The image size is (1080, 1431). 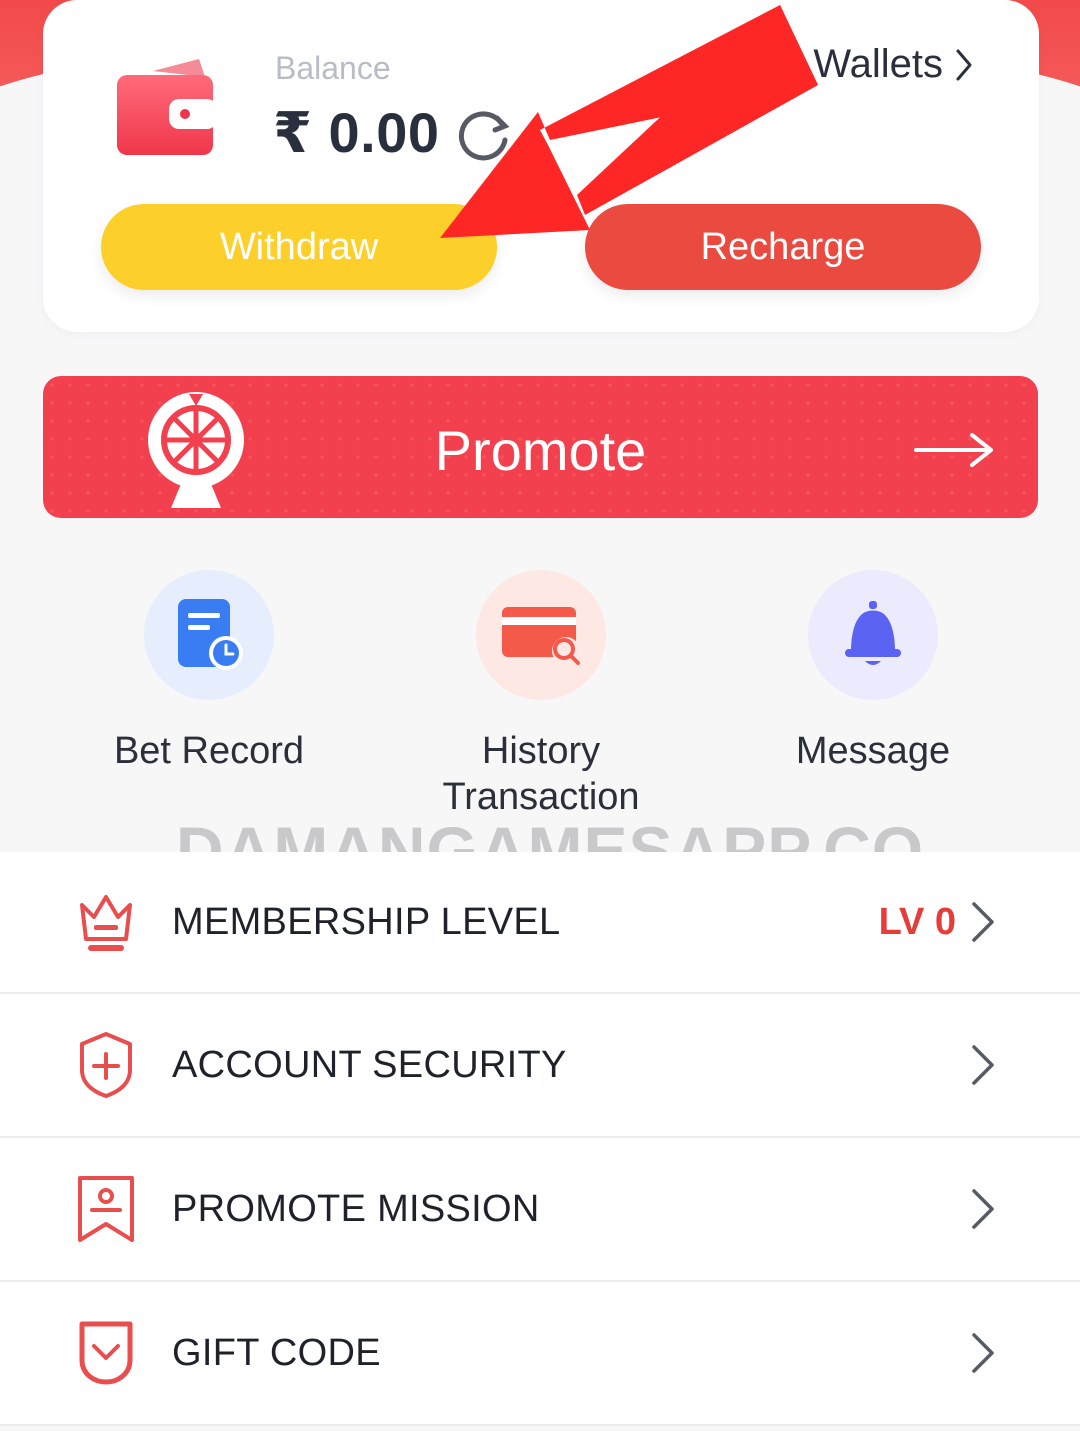 What do you see at coordinates (209, 751) in the screenshot?
I see `bet-record-label: Bet Record` at bounding box center [209, 751].